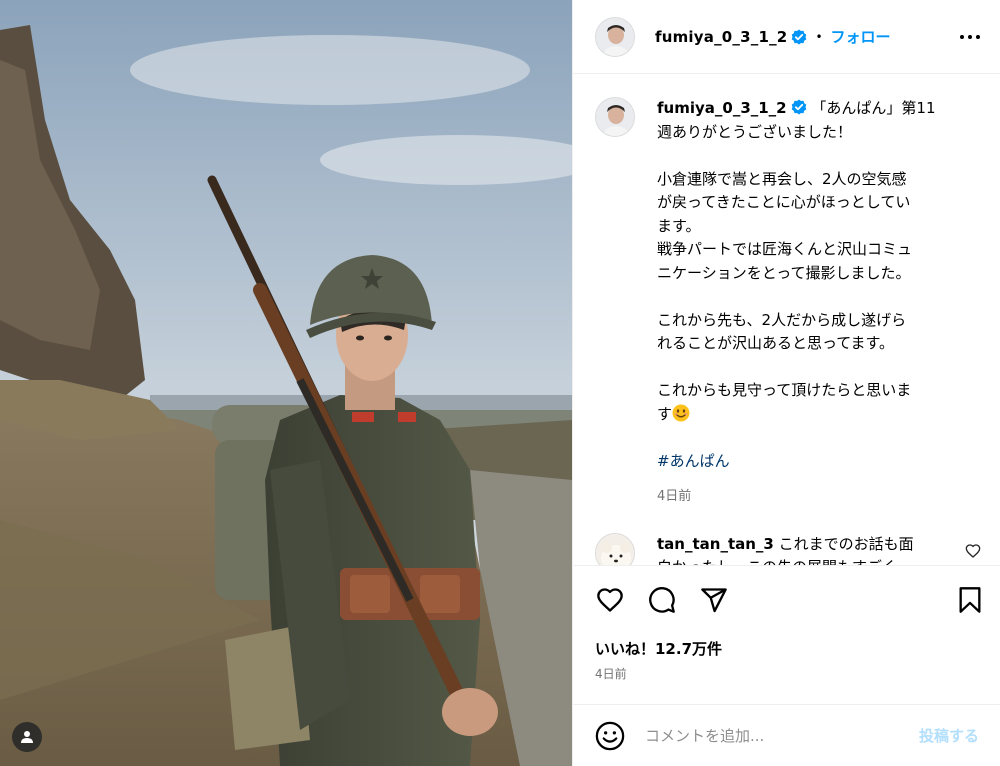 Image resolution: width=1000 pixels, height=766 pixels. I want to click on caption-line: 週ありがとうございました！, so click(755, 131).